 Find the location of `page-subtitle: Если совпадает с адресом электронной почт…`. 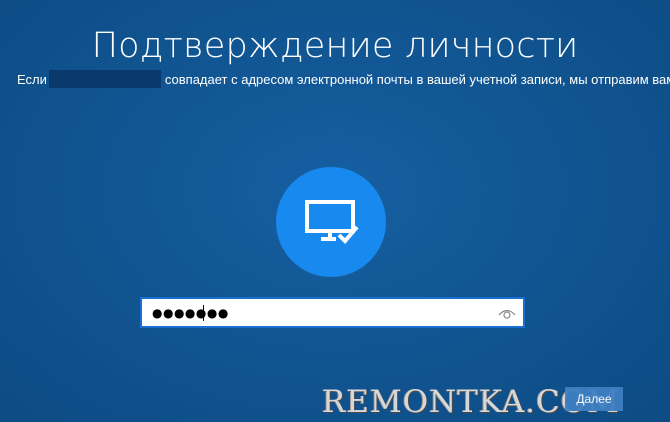

page-subtitle: Если совпадает с адресом электронной почт… is located at coordinates (343, 79).